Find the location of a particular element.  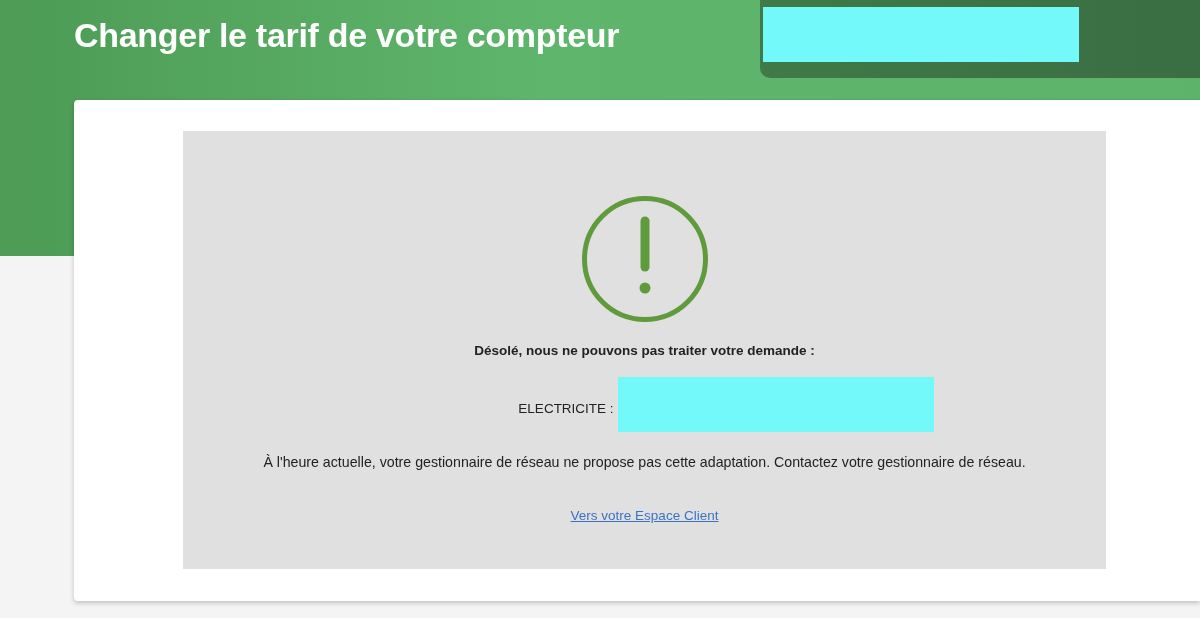

client-area-link: Vers votre Espace Client is located at coordinates (644, 516).